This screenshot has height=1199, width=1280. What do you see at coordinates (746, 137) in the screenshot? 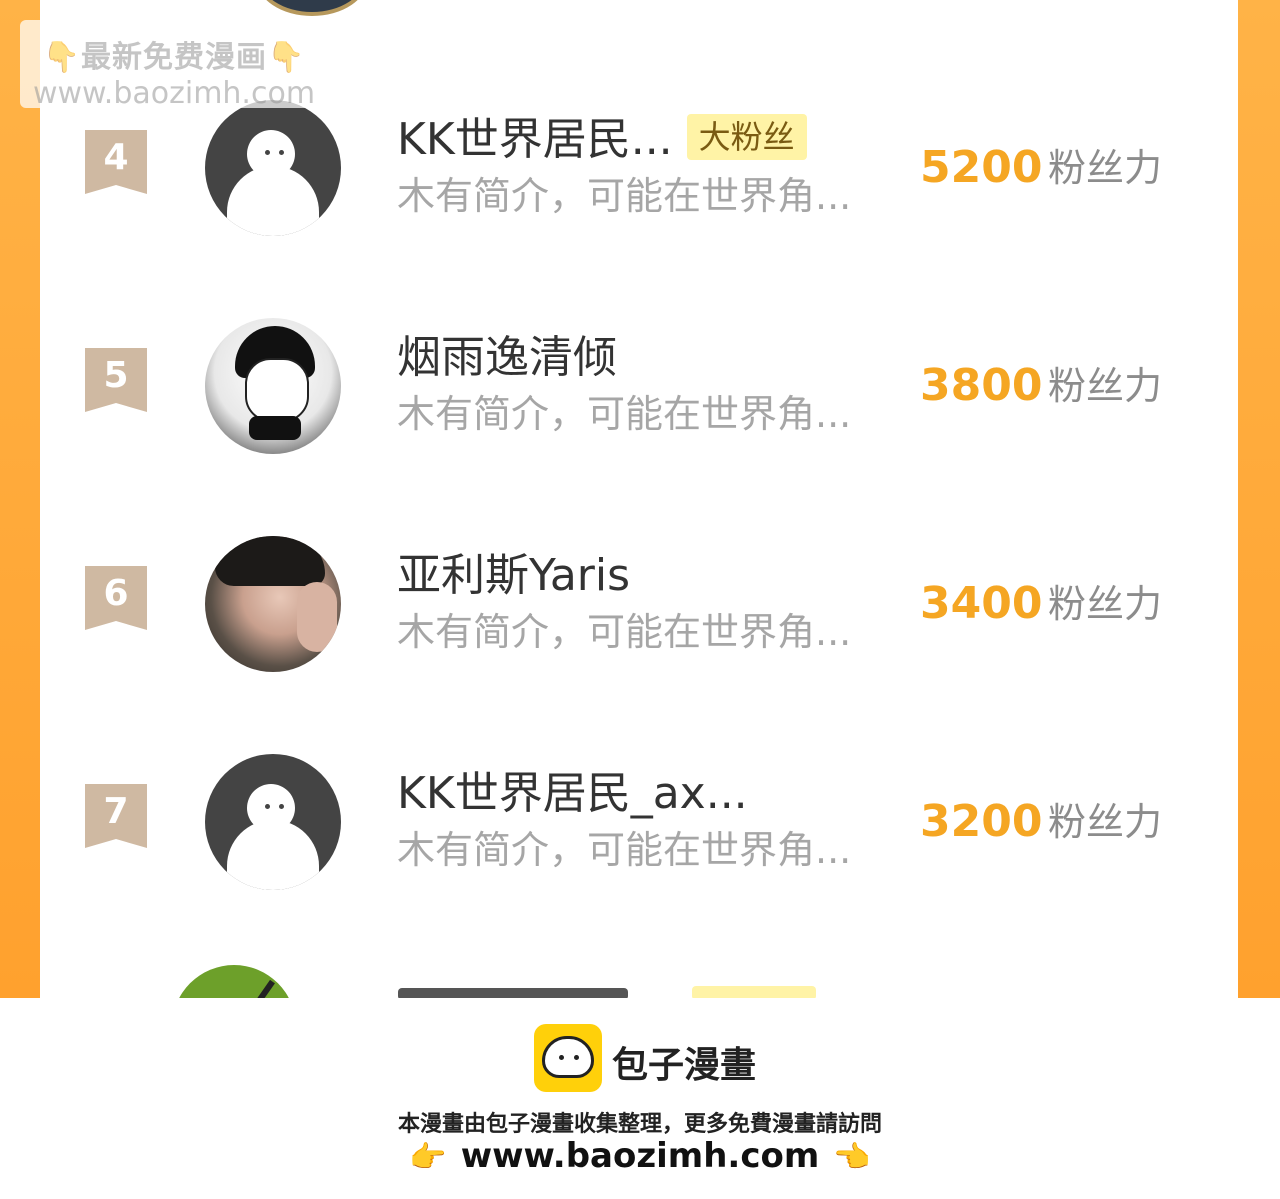
I see `fan-level-badge: 大粉丝` at bounding box center [746, 137].